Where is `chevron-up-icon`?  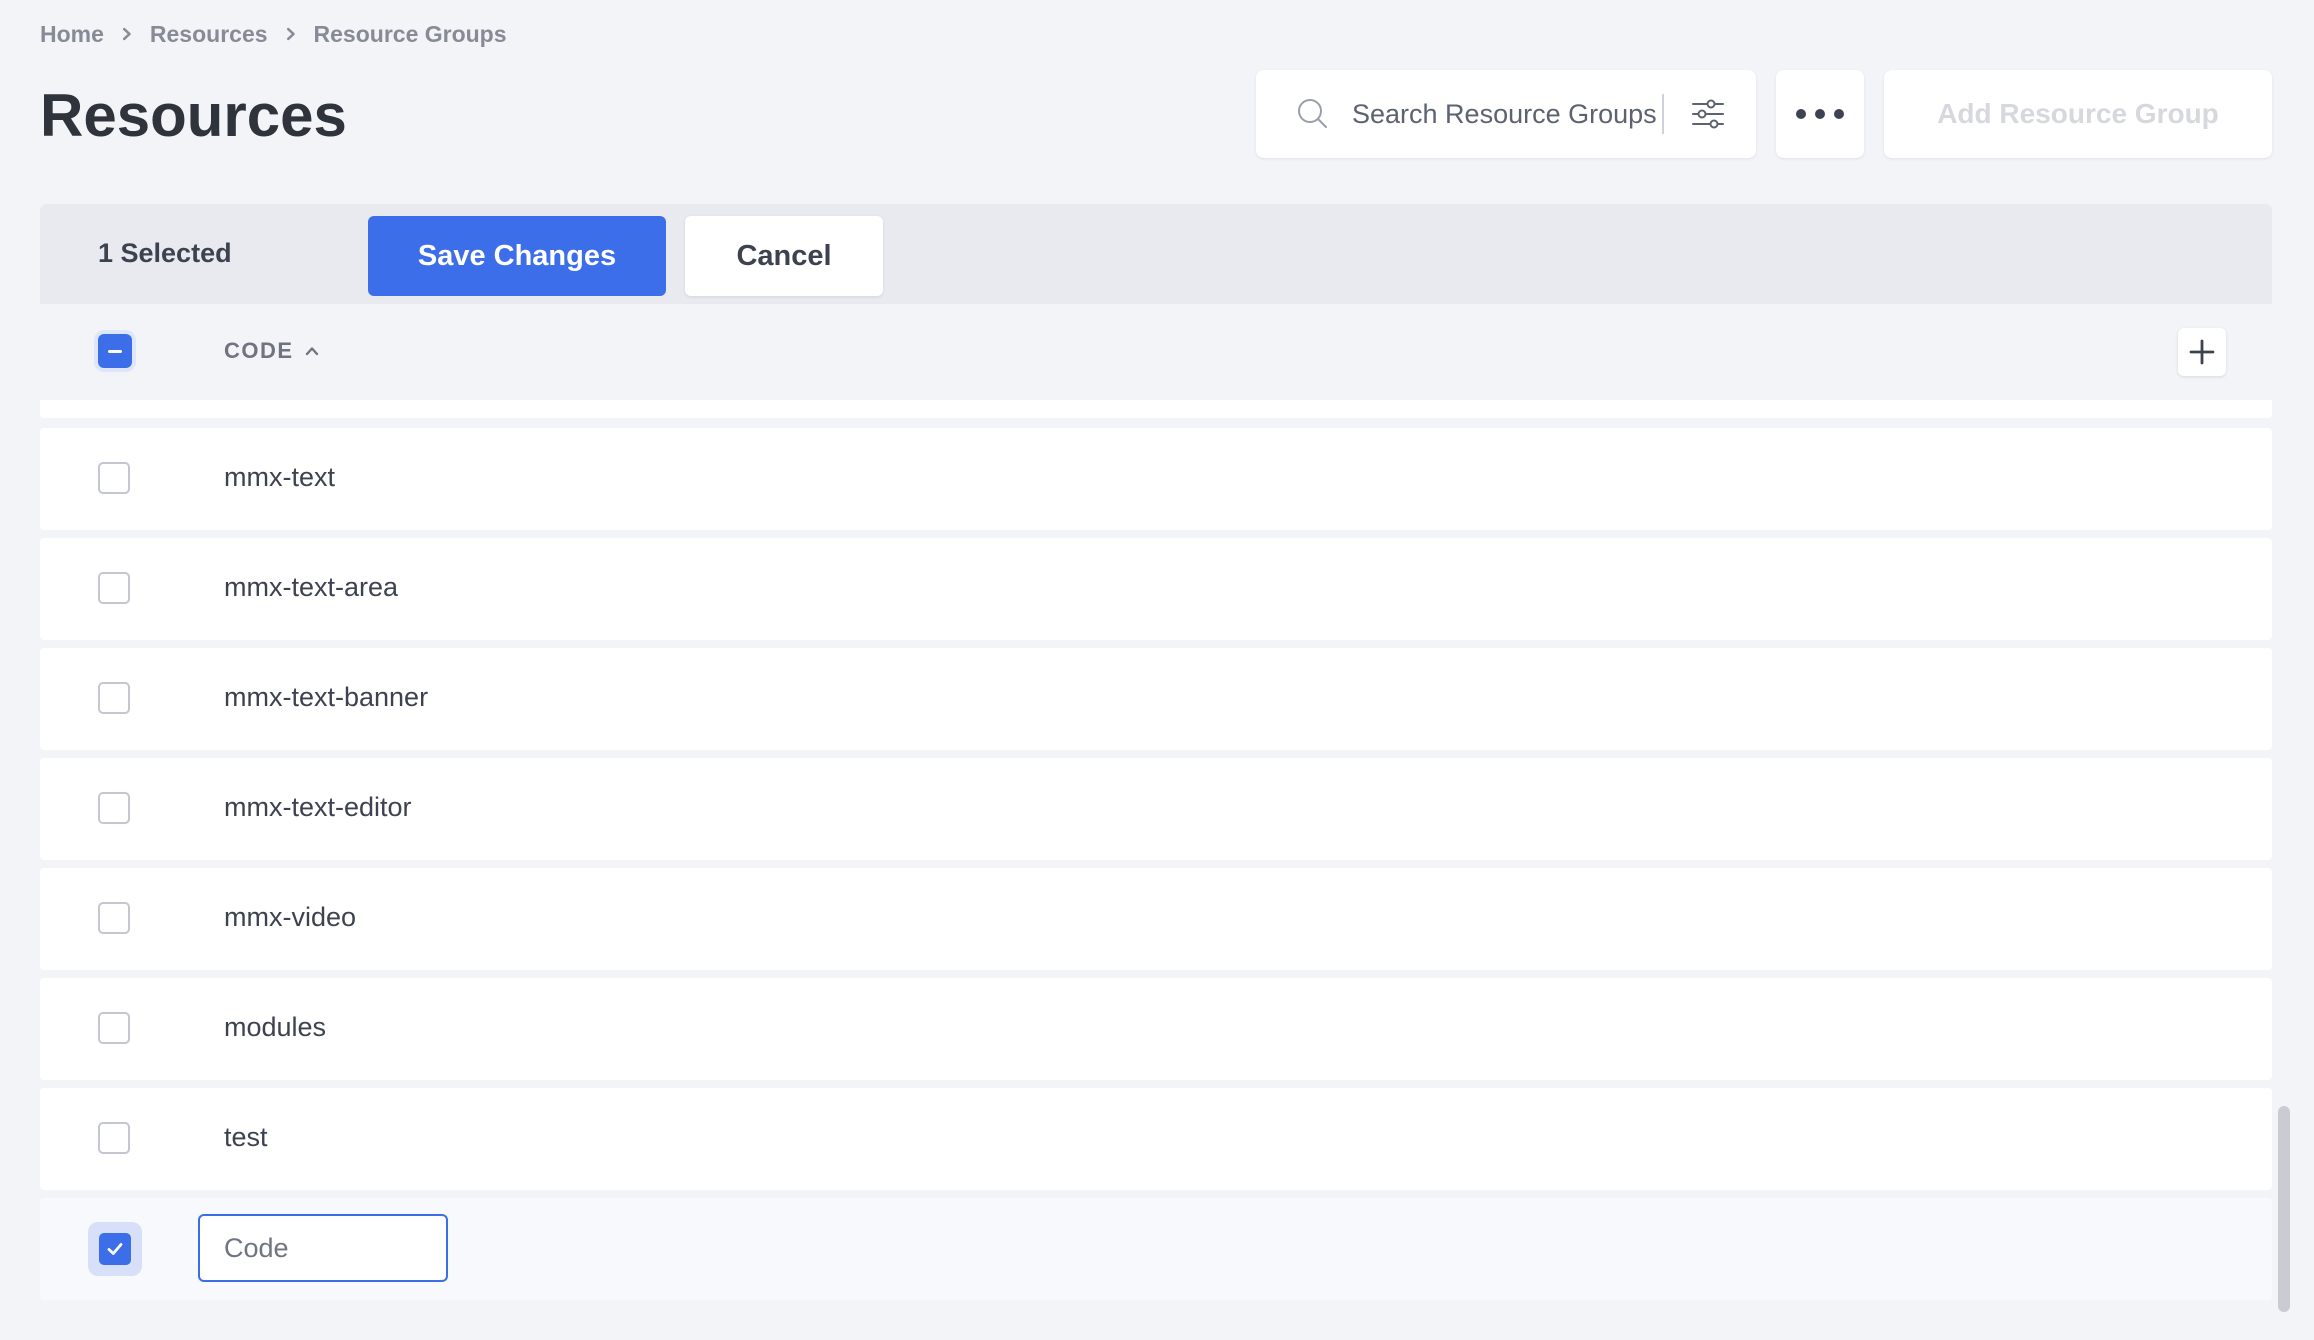
chevron-up-icon is located at coordinates (312, 351).